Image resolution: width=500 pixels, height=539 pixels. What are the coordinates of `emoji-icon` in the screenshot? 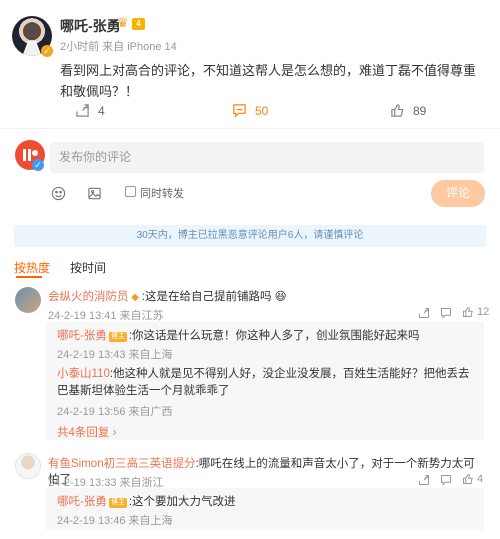 It's located at (58, 193).